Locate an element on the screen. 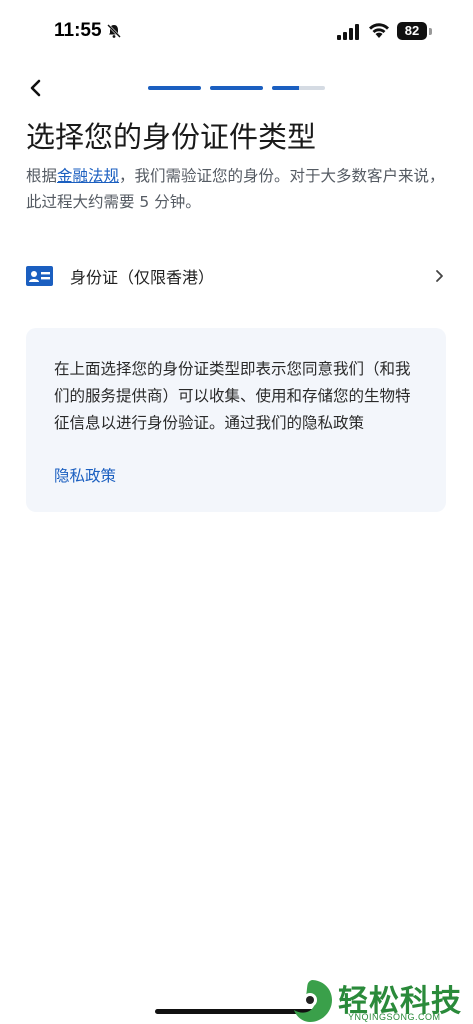 The height and width of the screenshot is (1024, 473). id-option-label: 身份证（仅限香港） is located at coordinates (142, 277).